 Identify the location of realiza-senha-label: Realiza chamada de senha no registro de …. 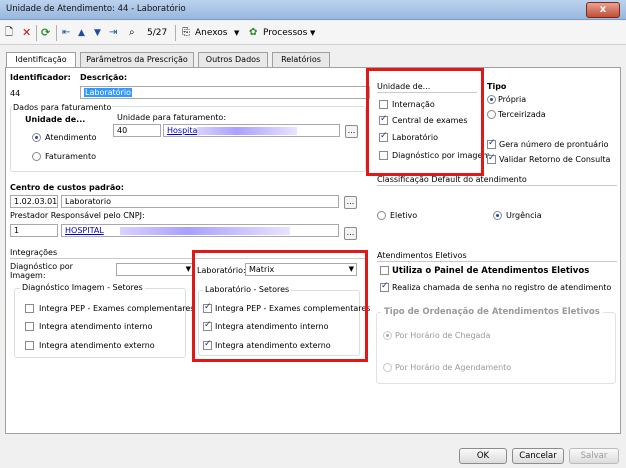
(502, 287).